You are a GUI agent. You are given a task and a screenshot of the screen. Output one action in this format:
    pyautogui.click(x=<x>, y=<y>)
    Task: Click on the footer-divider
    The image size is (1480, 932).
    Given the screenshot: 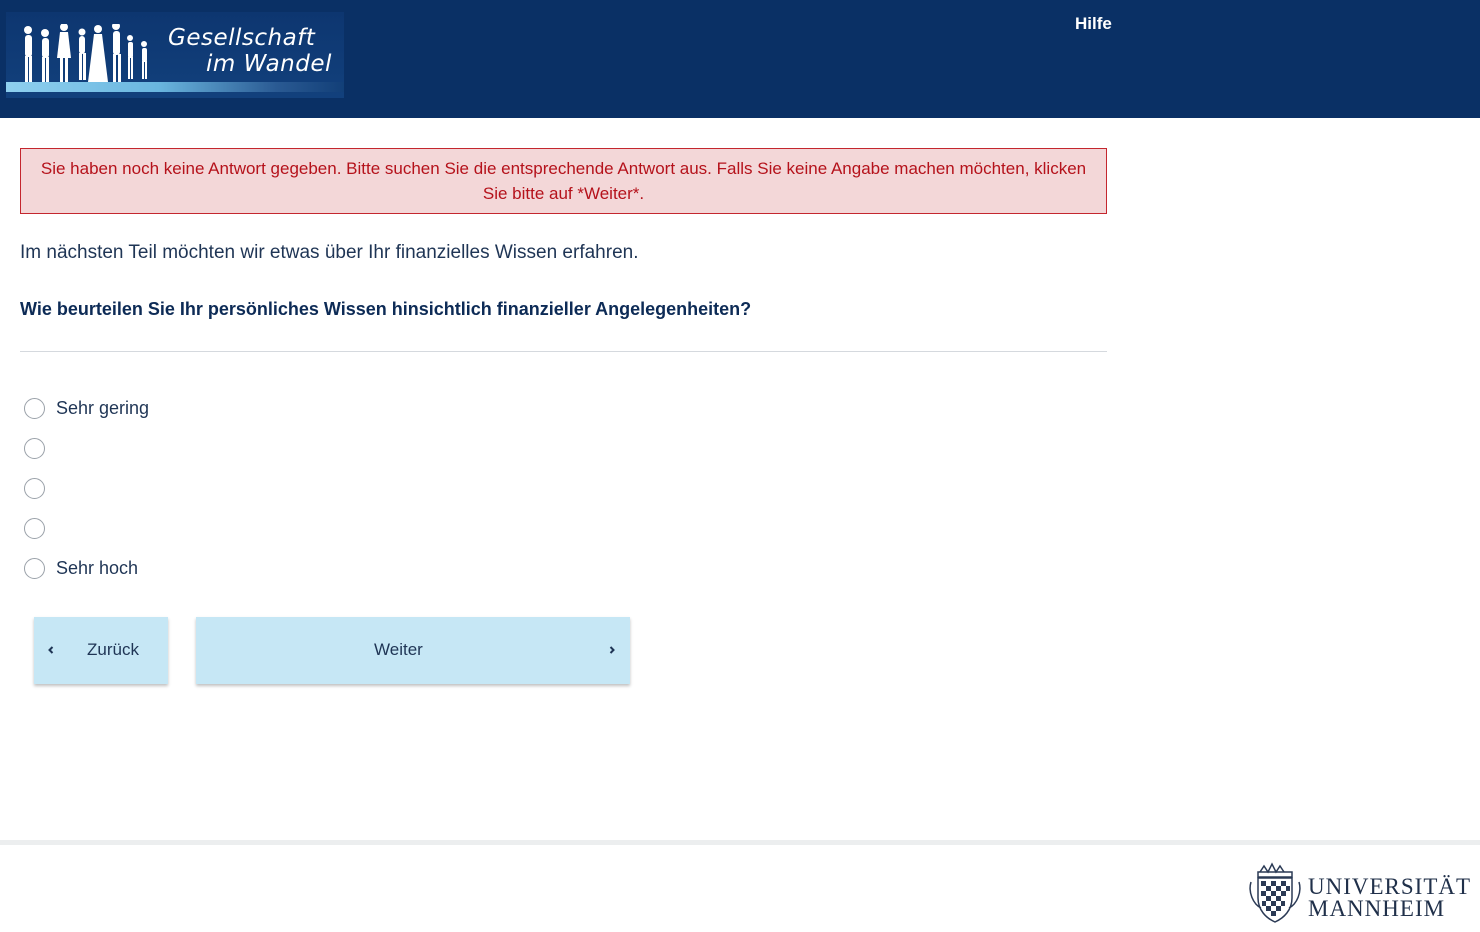 What is the action you would take?
    pyautogui.click(x=740, y=842)
    